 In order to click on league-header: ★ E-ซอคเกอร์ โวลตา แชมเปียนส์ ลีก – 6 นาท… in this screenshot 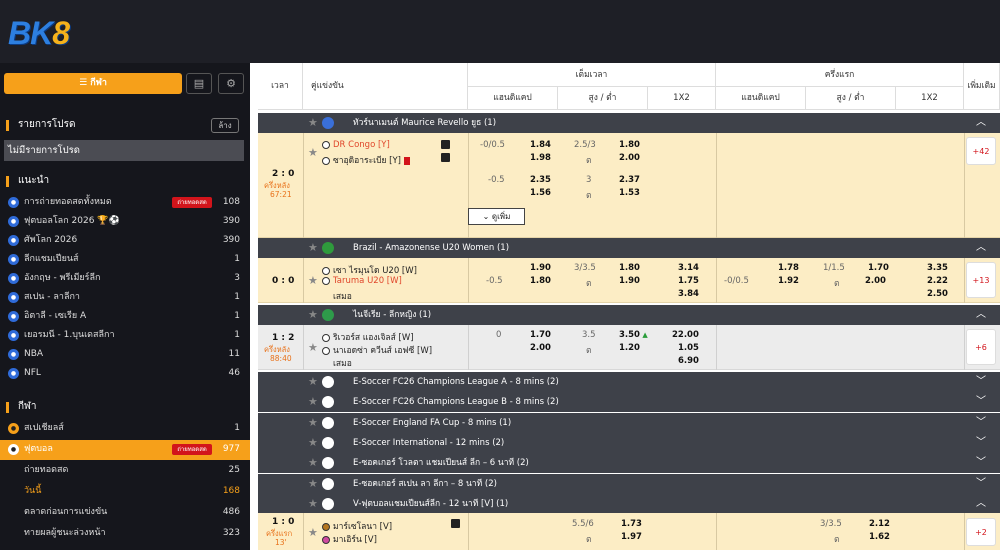, I will do `click(629, 463)`.